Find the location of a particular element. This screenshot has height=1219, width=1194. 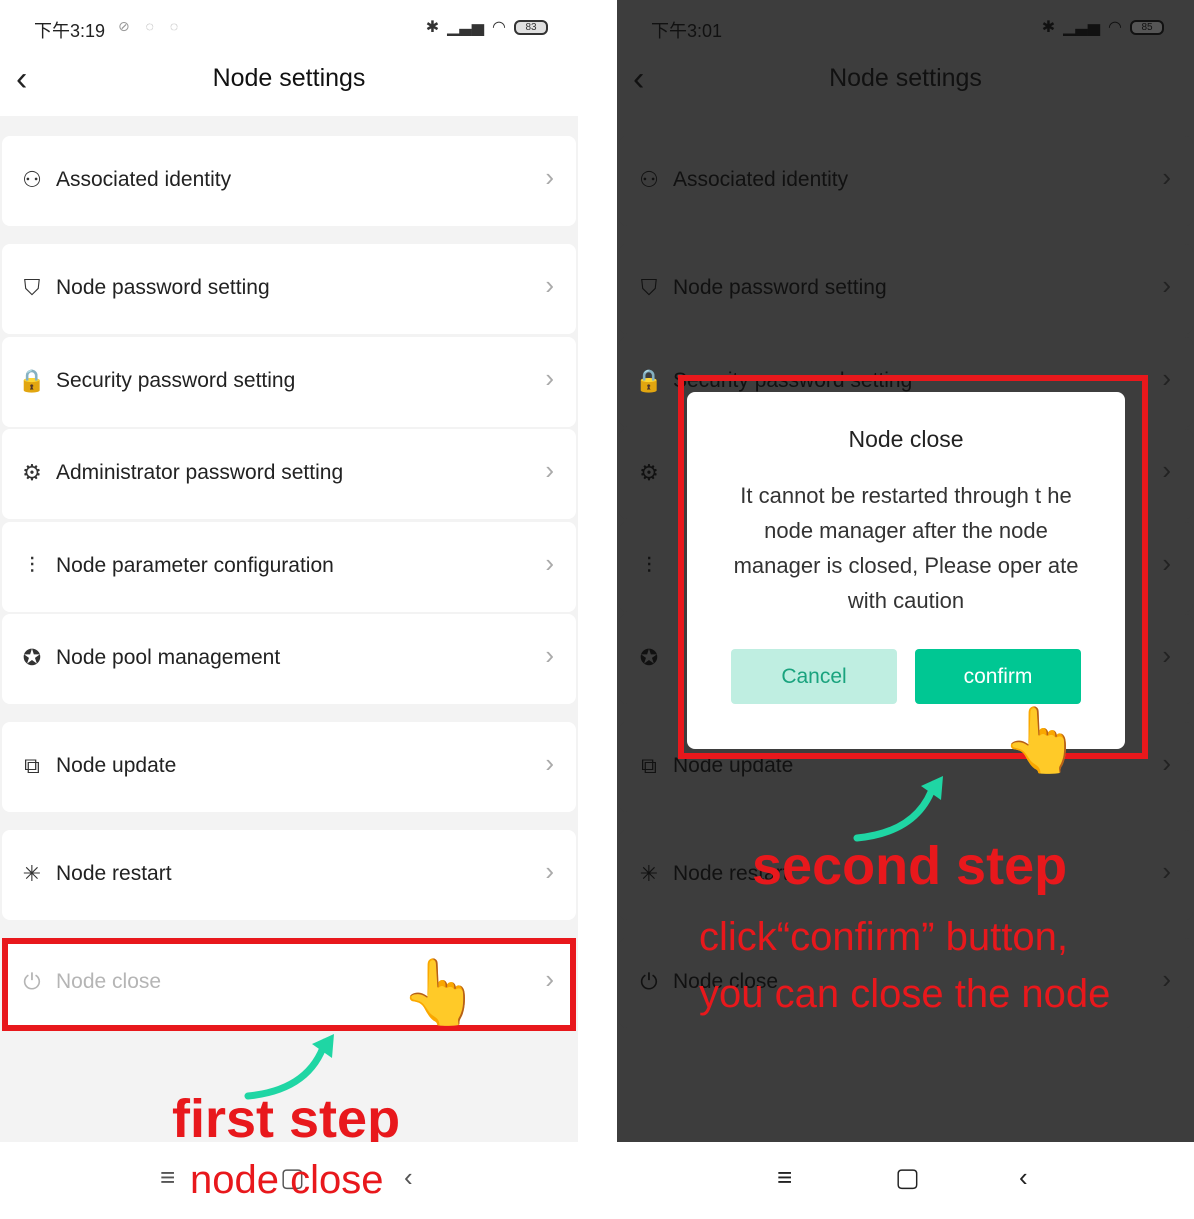

home-icon: ▢ is located at coordinates (907, 1177).